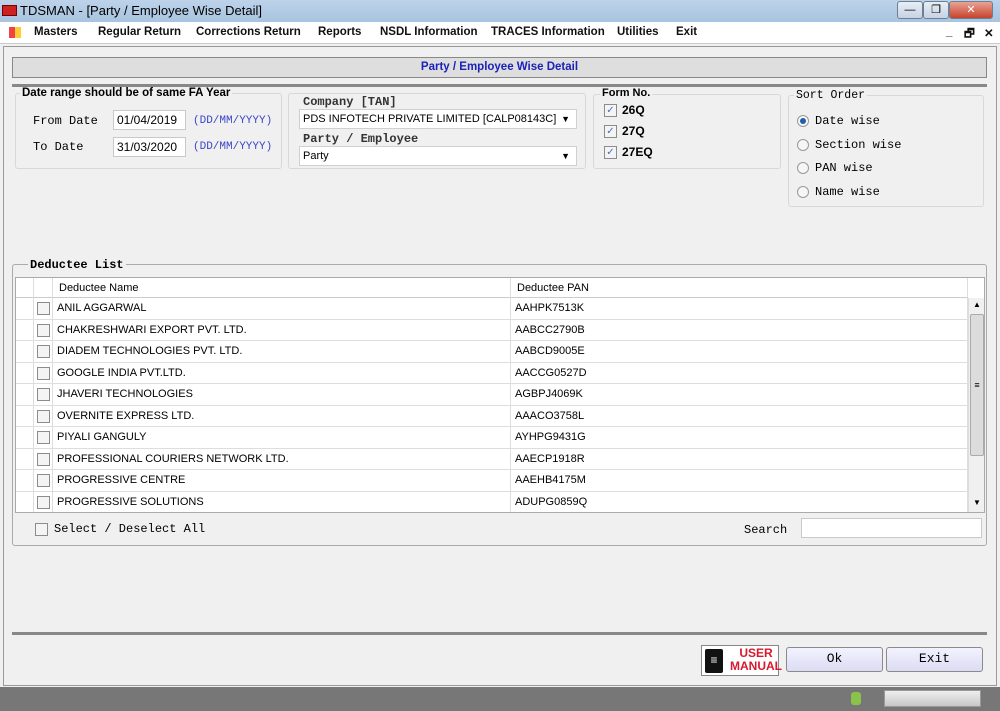 The height and width of the screenshot is (711, 1000). What do you see at coordinates (610, 152) in the screenshot?
I see `form-27eq-checkbox: ✓` at bounding box center [610, 152].